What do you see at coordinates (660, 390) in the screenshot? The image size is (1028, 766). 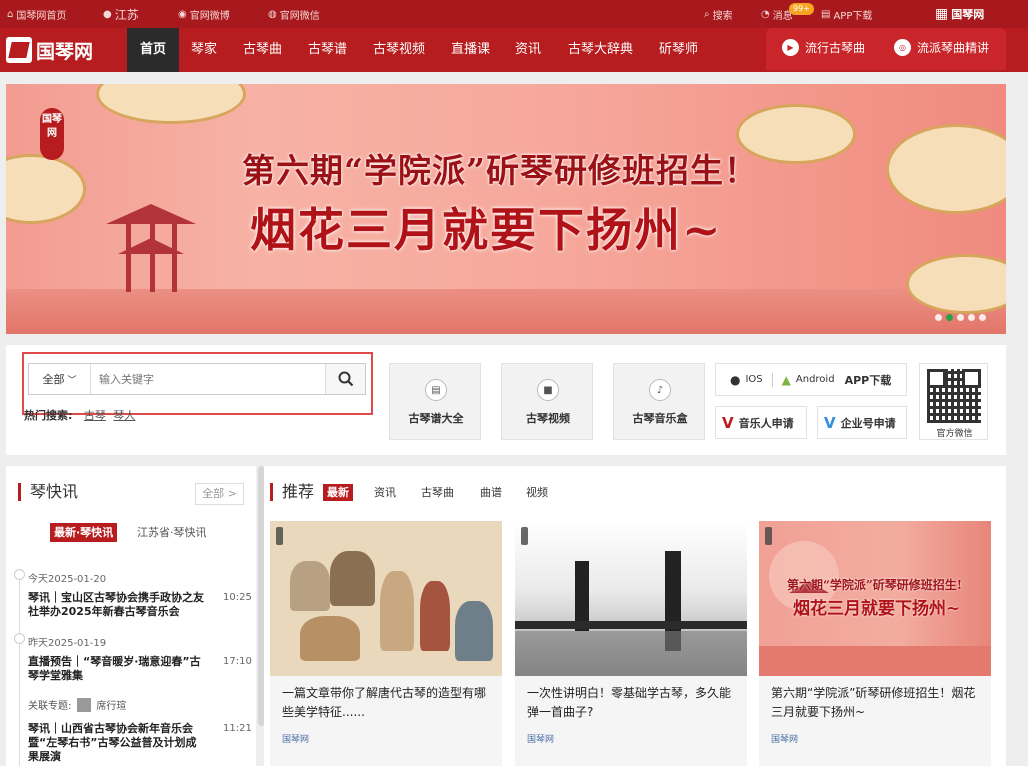 I see `music-note-icon: ♪` at bounding box center [660, 390].